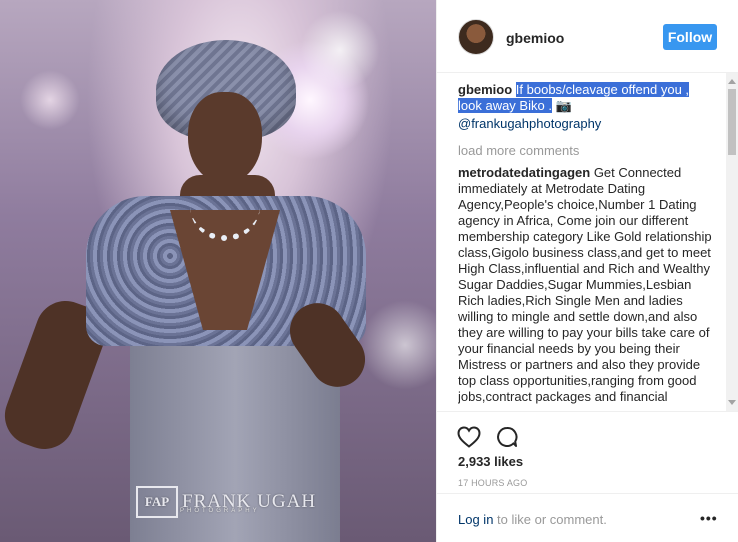 This screenshot has height=542, width=738. Describe the element at coordinates (709, 518) in the screenshot. I see `more-options-icon: •••` at that location.